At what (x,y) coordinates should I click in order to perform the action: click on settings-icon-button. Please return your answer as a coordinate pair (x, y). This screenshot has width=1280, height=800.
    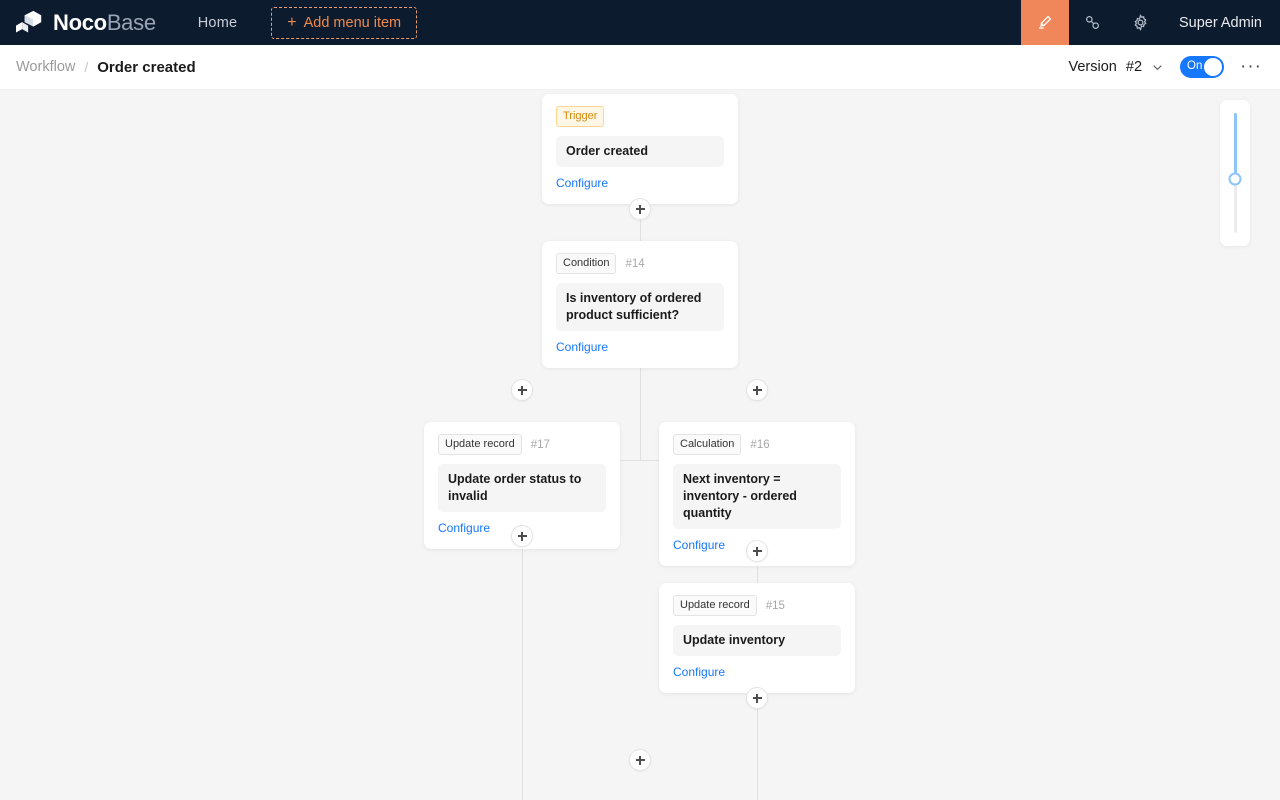
    Looking at the image, I should click on (1141, 22).